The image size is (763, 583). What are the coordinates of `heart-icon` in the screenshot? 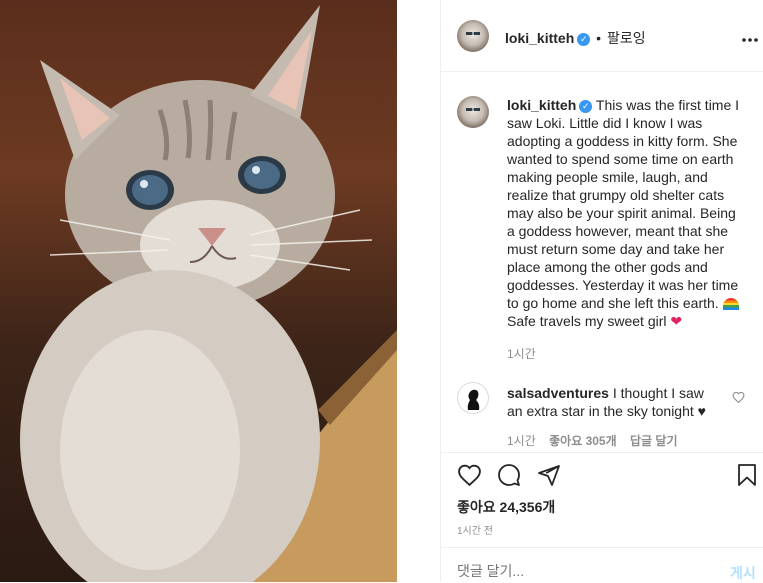 It's located at (470, 475).